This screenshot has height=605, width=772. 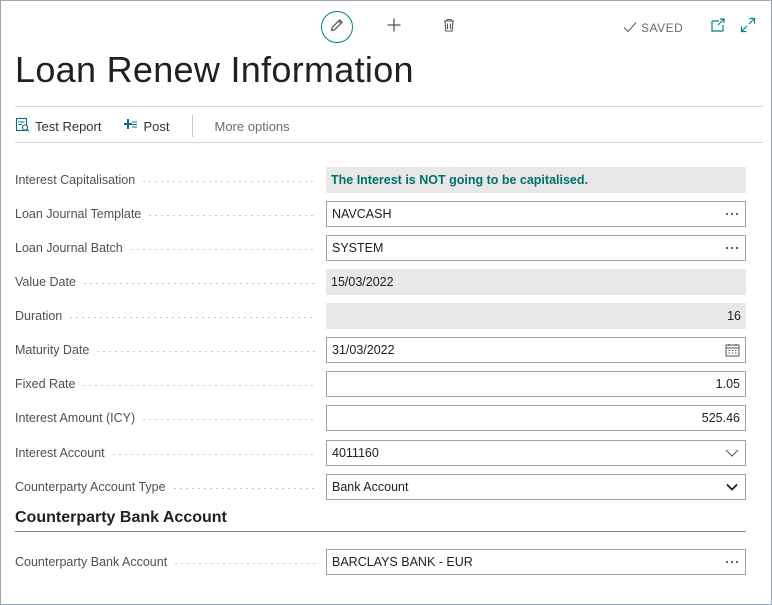 What do you see at coordinates (121, 517) in the screenshot?
I see `section-title: Counterparty Bank Account` at bounding box center [121, 517].